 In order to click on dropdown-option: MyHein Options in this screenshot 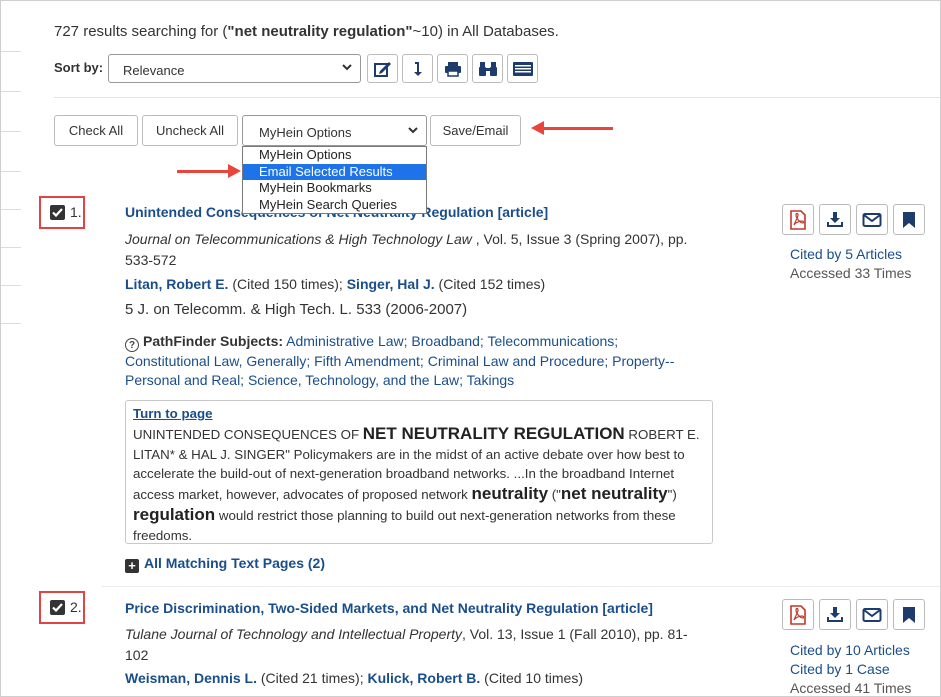, I will do `click(334, 155)`.